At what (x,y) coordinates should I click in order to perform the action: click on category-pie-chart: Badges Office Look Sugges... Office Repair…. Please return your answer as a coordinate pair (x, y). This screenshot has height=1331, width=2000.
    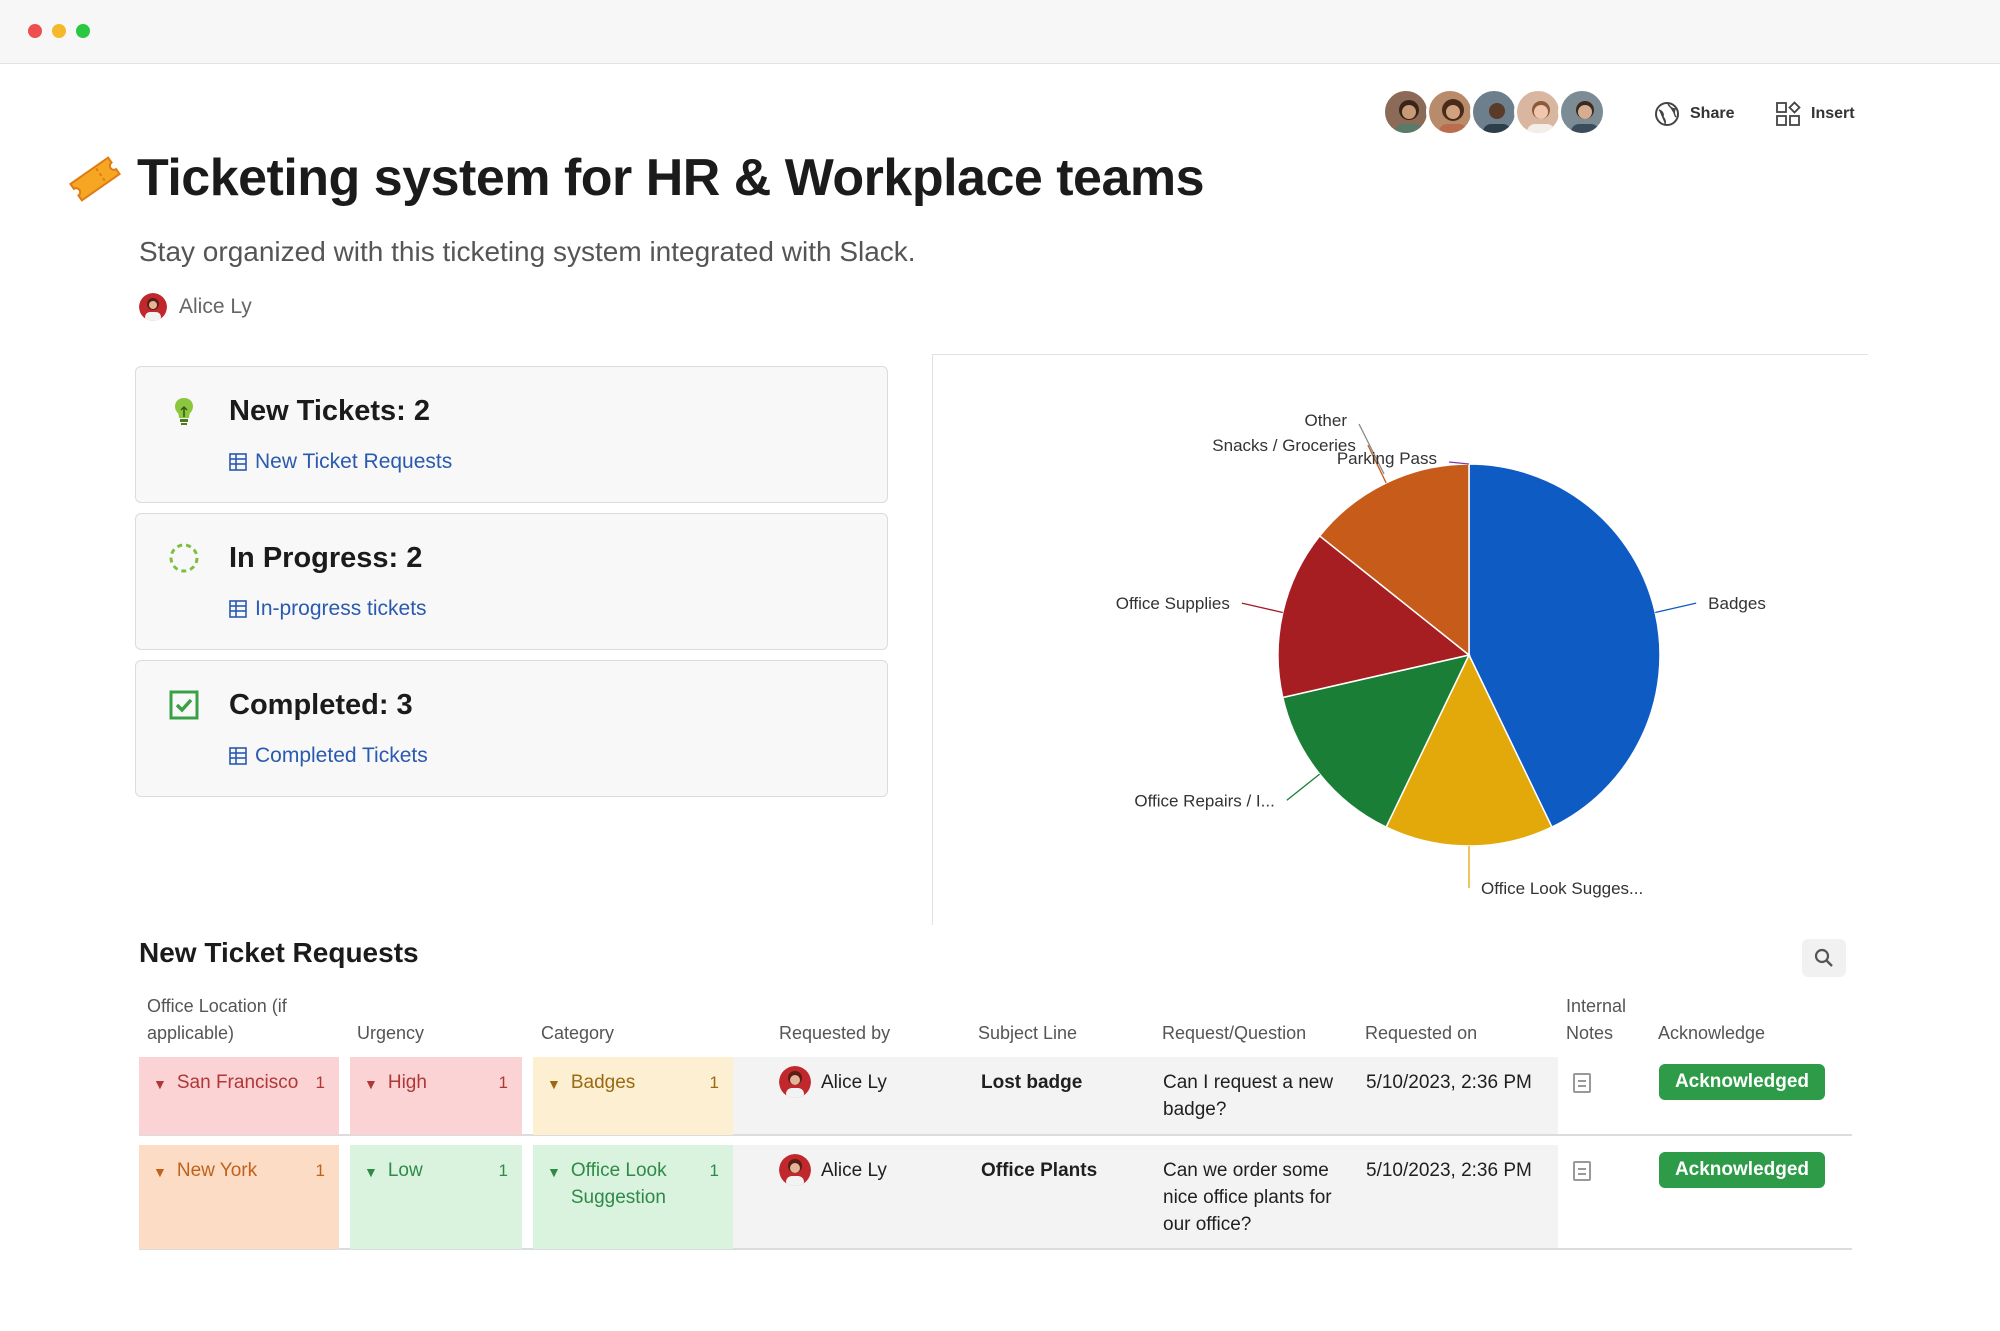
    Looking at the image, I should click on (1441, 654).